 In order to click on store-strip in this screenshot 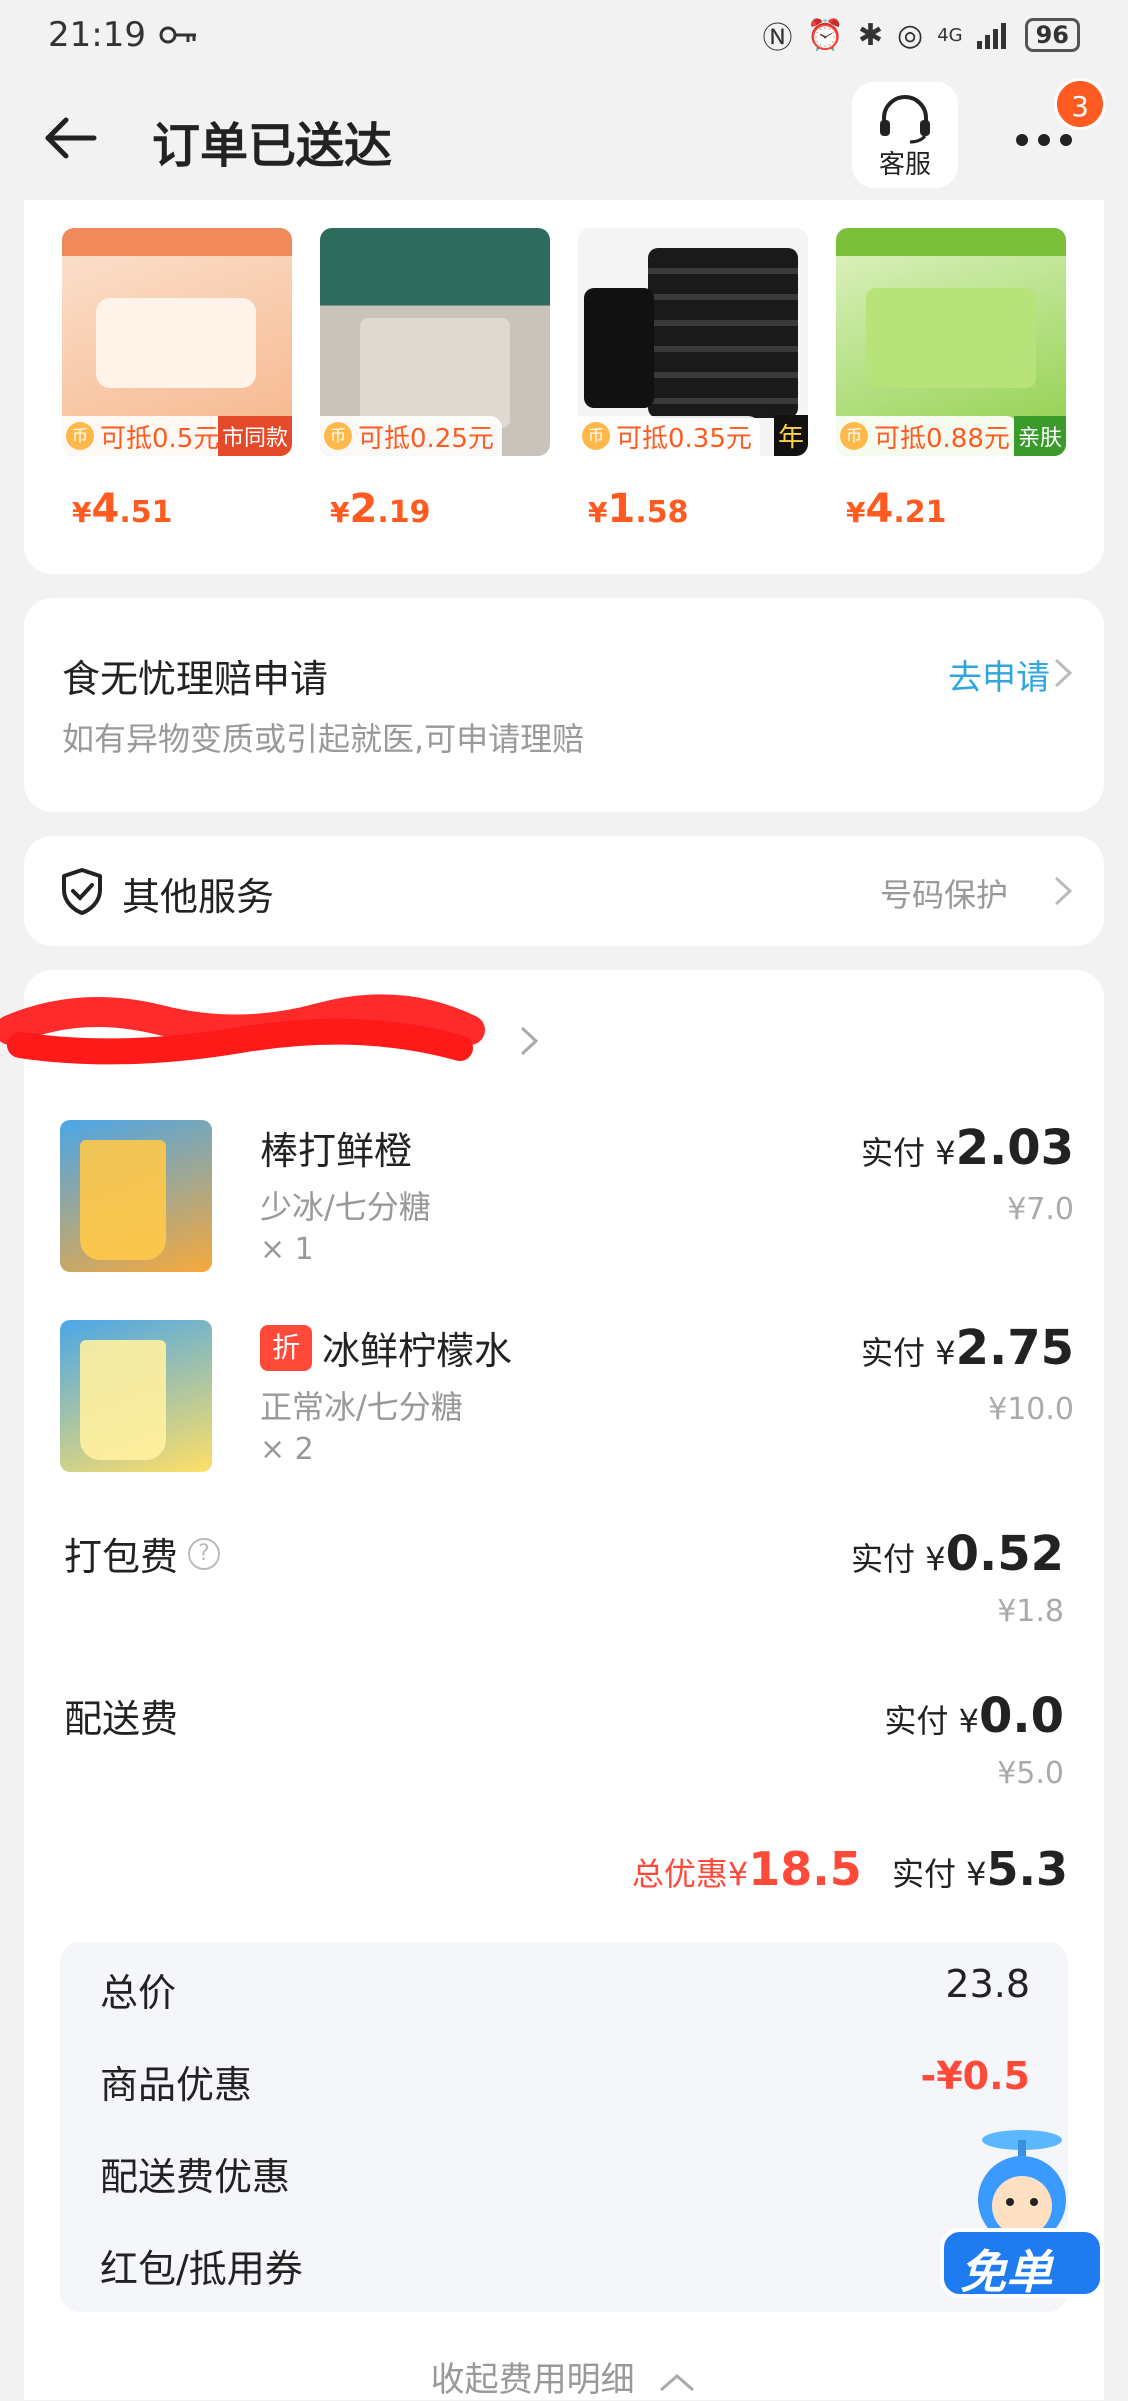, I will do `click(177, 242)`.